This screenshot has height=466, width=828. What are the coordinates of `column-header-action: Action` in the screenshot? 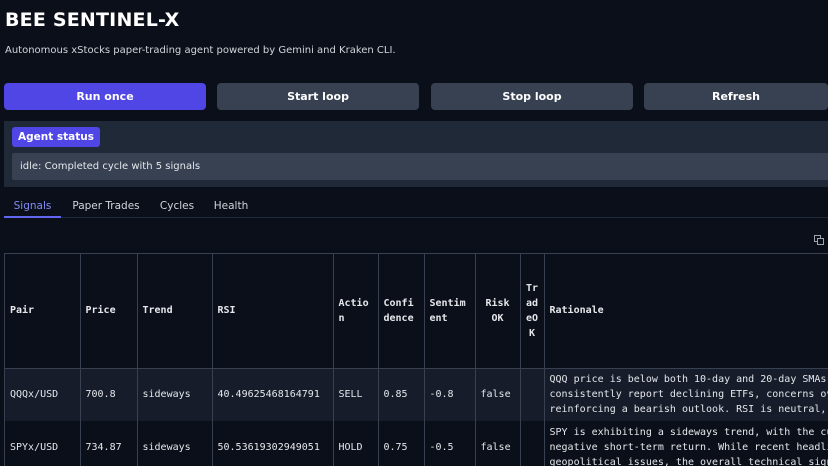 It's located at (356, 311).